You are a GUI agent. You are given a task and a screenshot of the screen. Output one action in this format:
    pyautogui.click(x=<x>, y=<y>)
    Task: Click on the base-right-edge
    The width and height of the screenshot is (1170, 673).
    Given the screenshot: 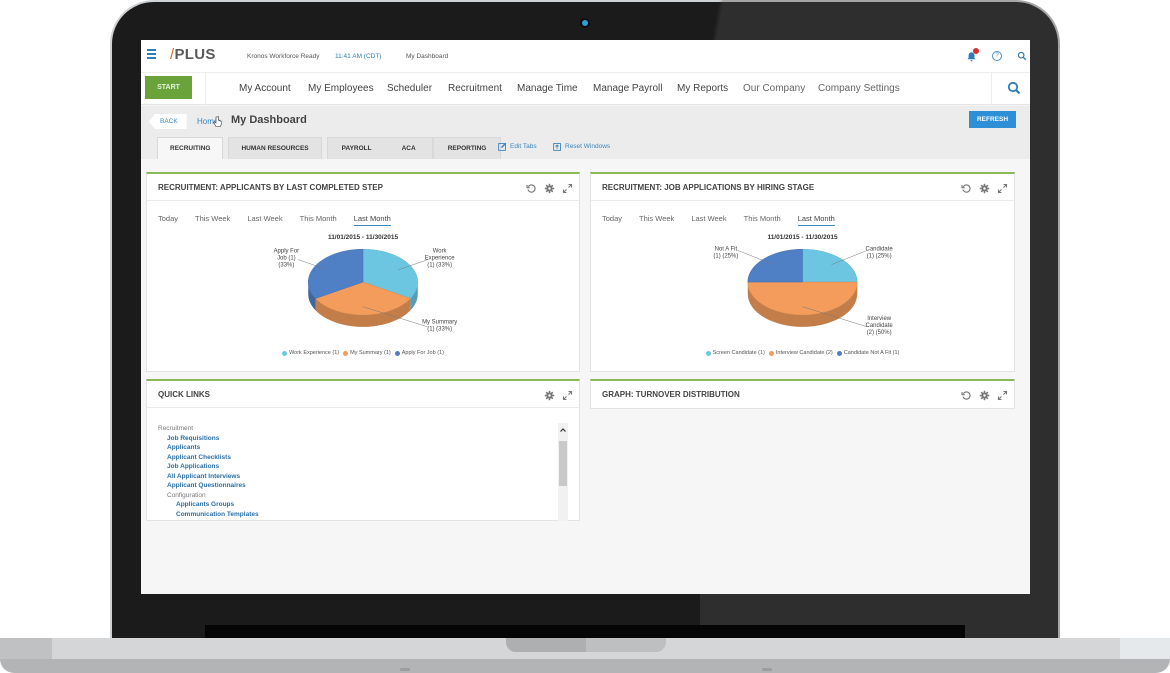 What is the action you would take?
    pyautogui.click(x=1145, y=649)
    